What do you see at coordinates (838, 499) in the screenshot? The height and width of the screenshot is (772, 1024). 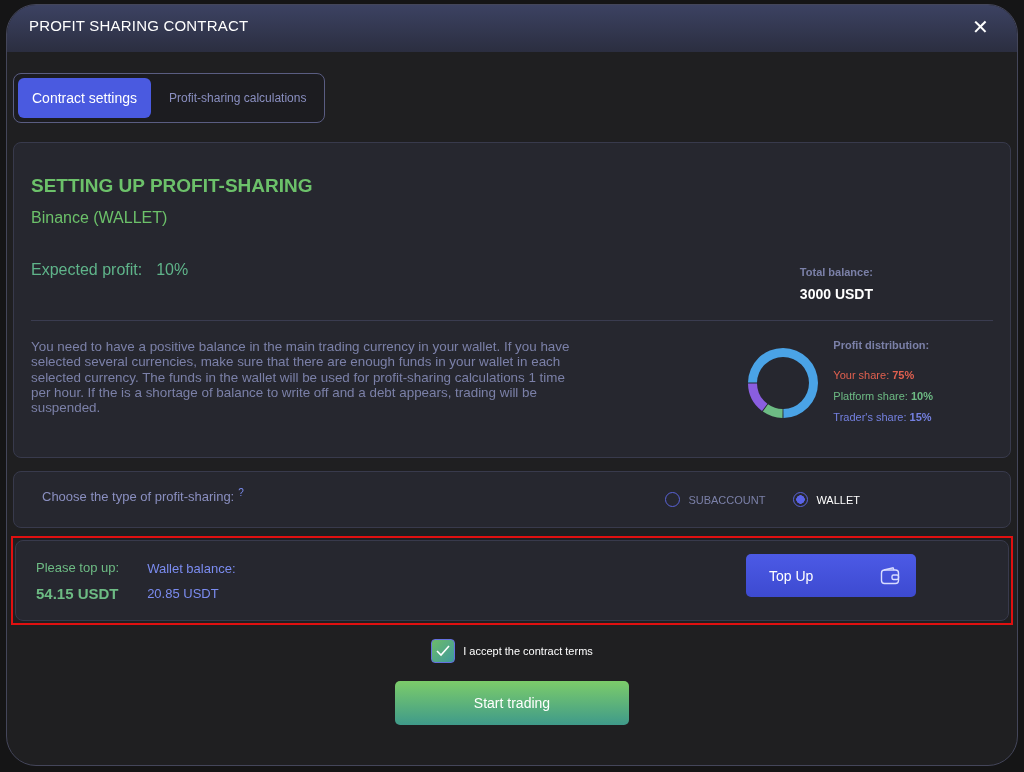 I see `radio-label: WALLET` at bounding box center [838, 499].